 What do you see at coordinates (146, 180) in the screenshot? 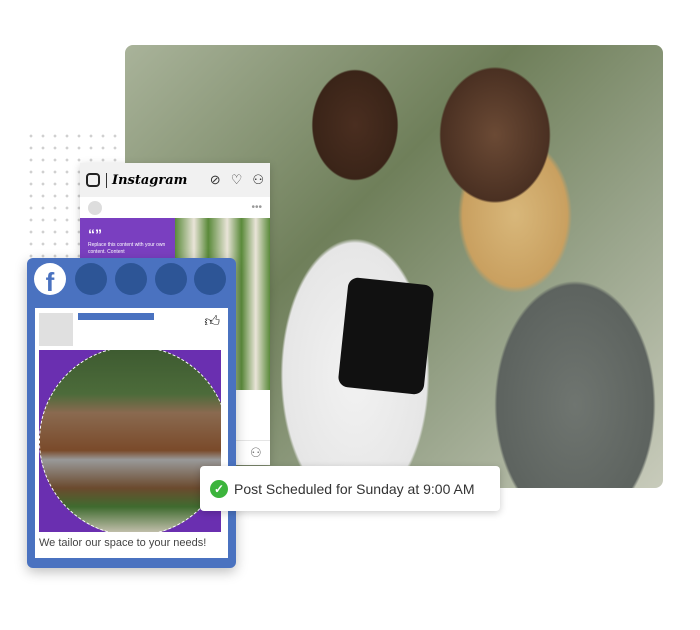
I see `instagram-logo: Instagram` at bounding box center [146, 180].